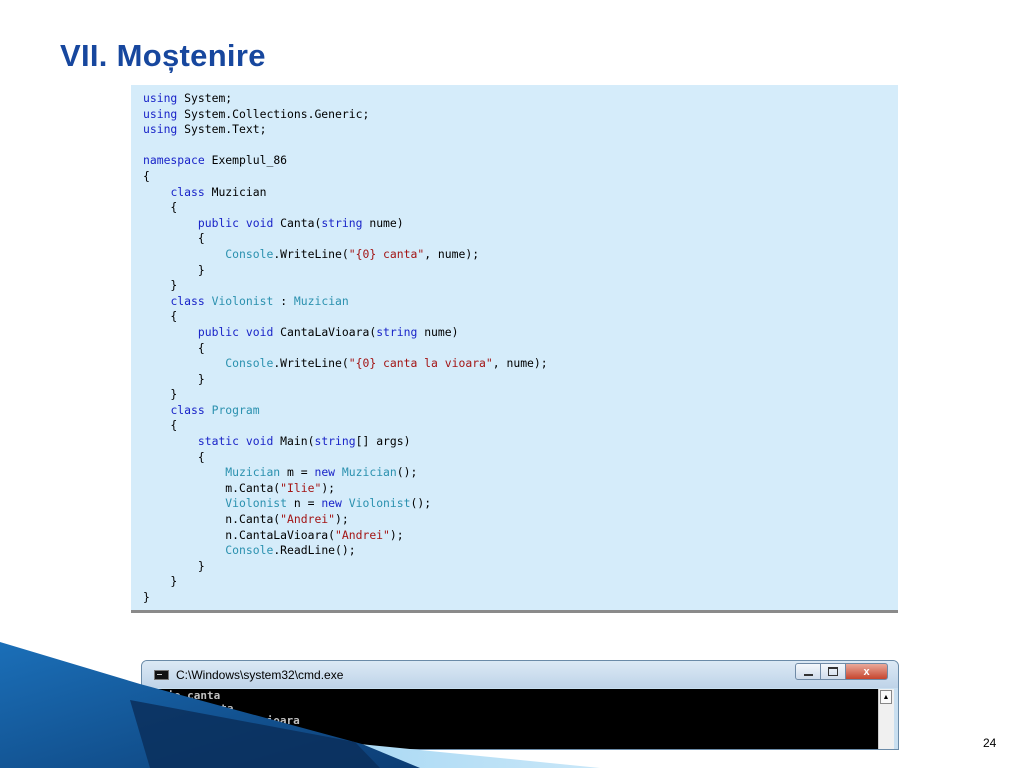 The height and width of the screenshot is (768, 1024). I want to click on code-token: CantaLaVioara(, so click(328, 331).